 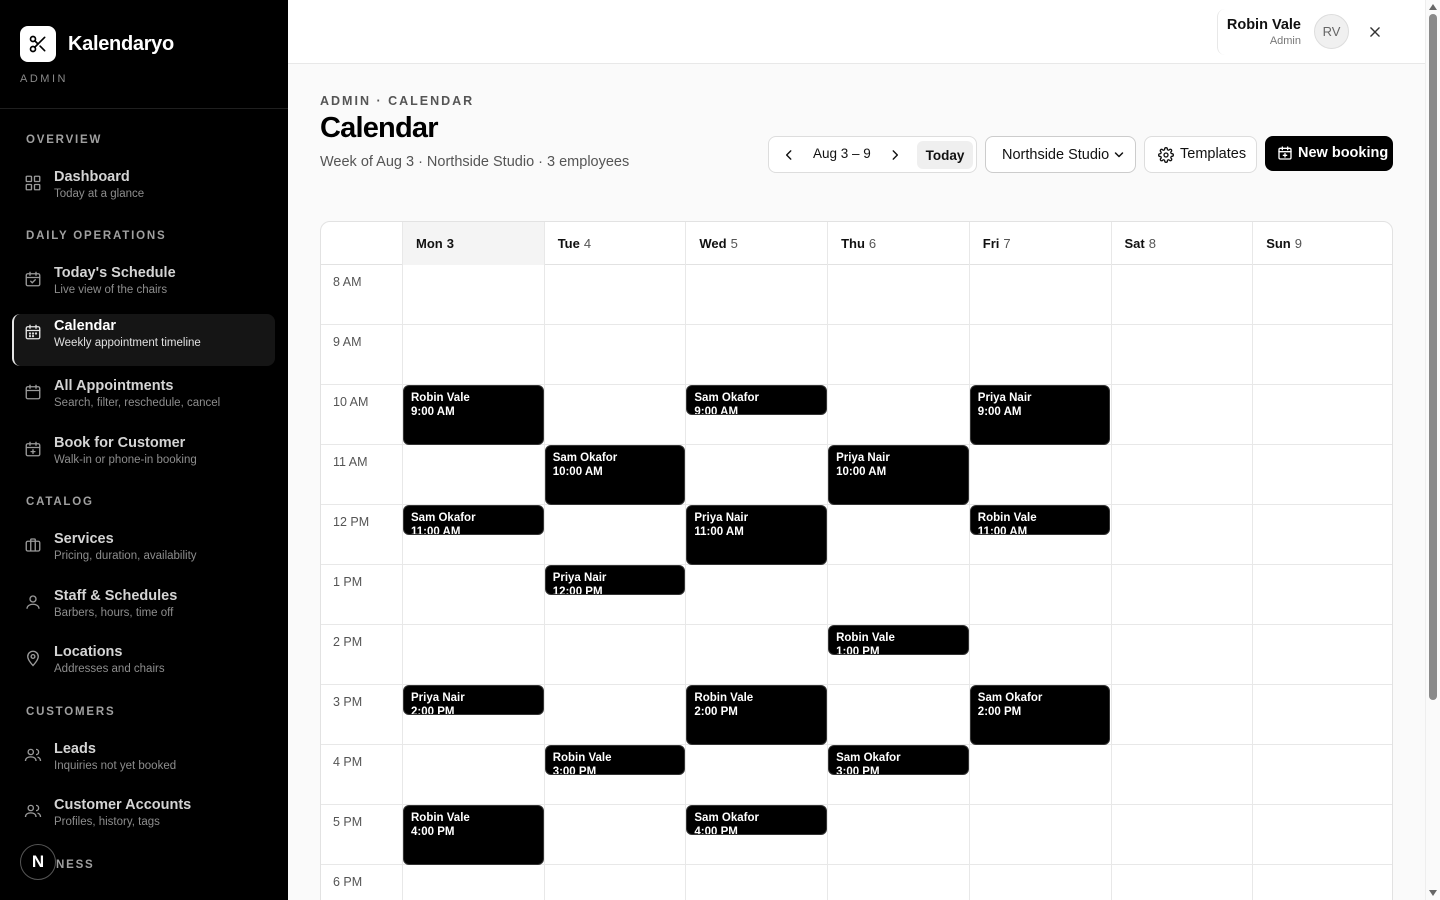 I want to click on week-navigator: Aug 3 – 9 Today, so click(x=872, y=154).